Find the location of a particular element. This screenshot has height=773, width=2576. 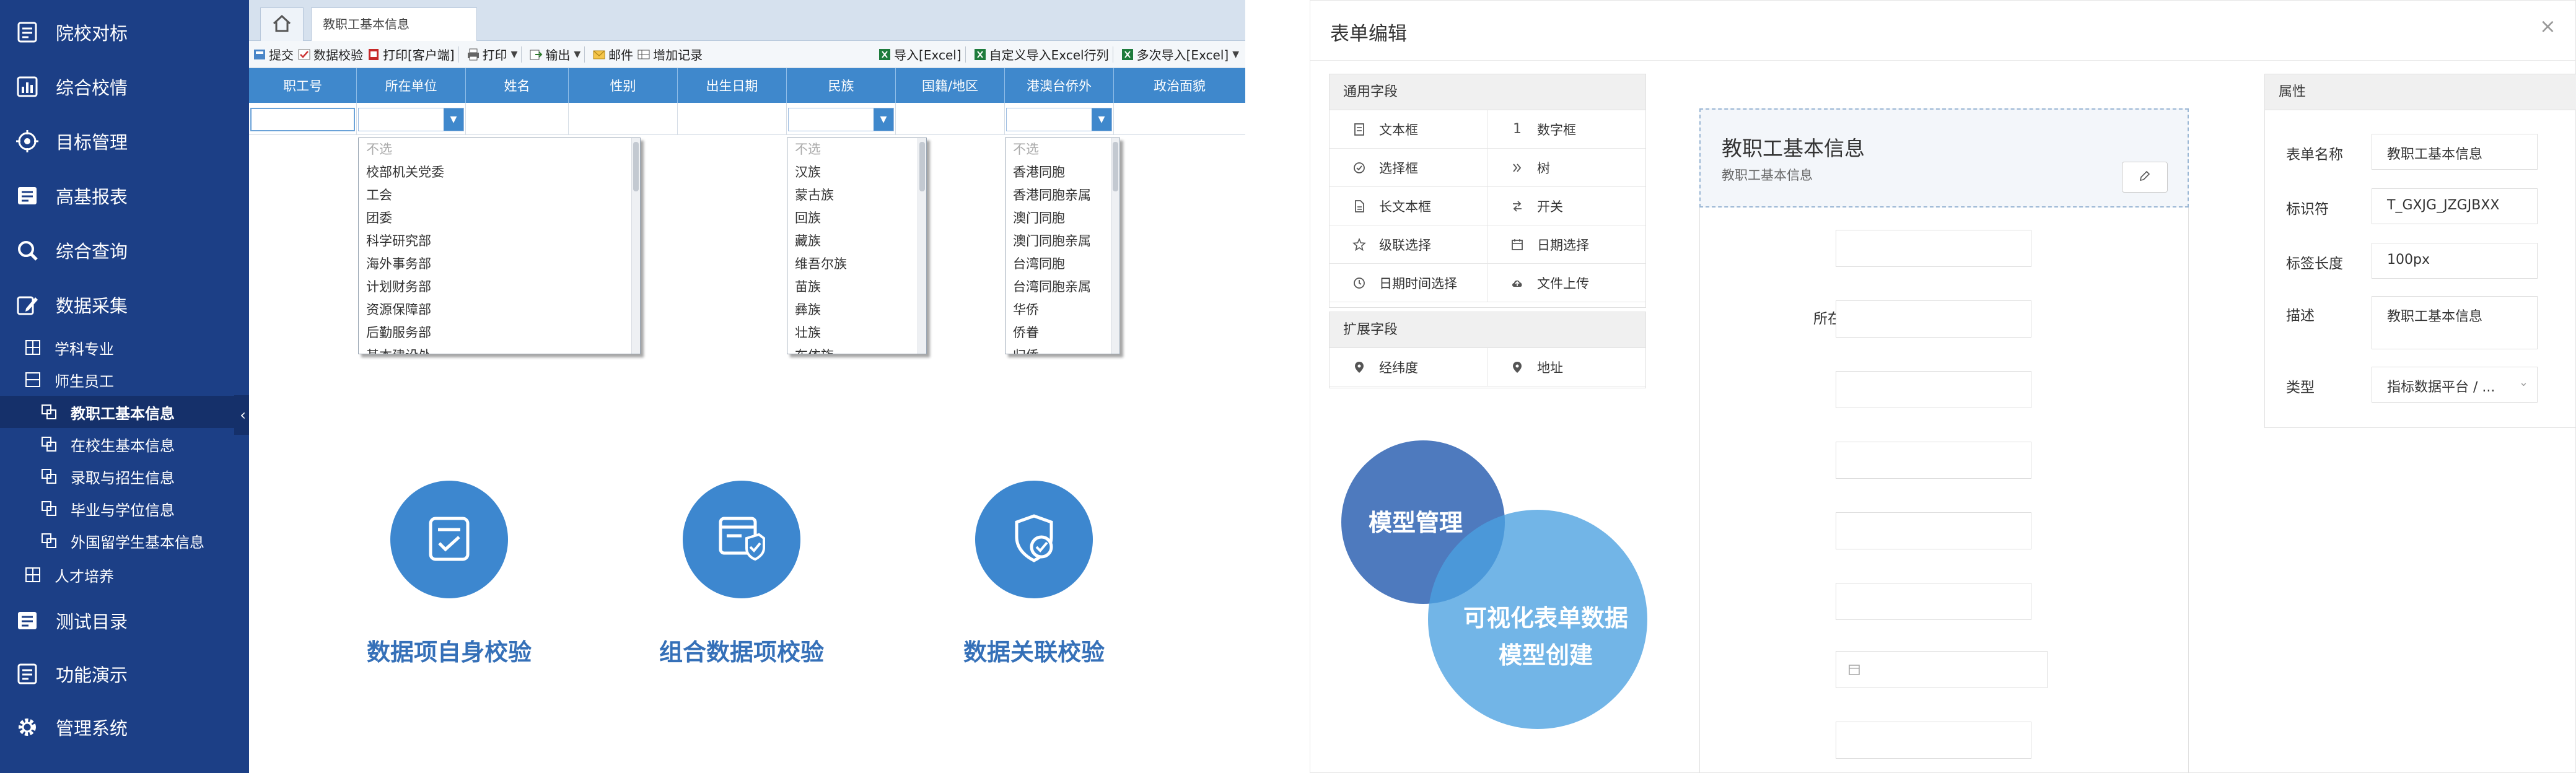

nav-item-collection: 数据采集 is located at coordinates (124, 305).